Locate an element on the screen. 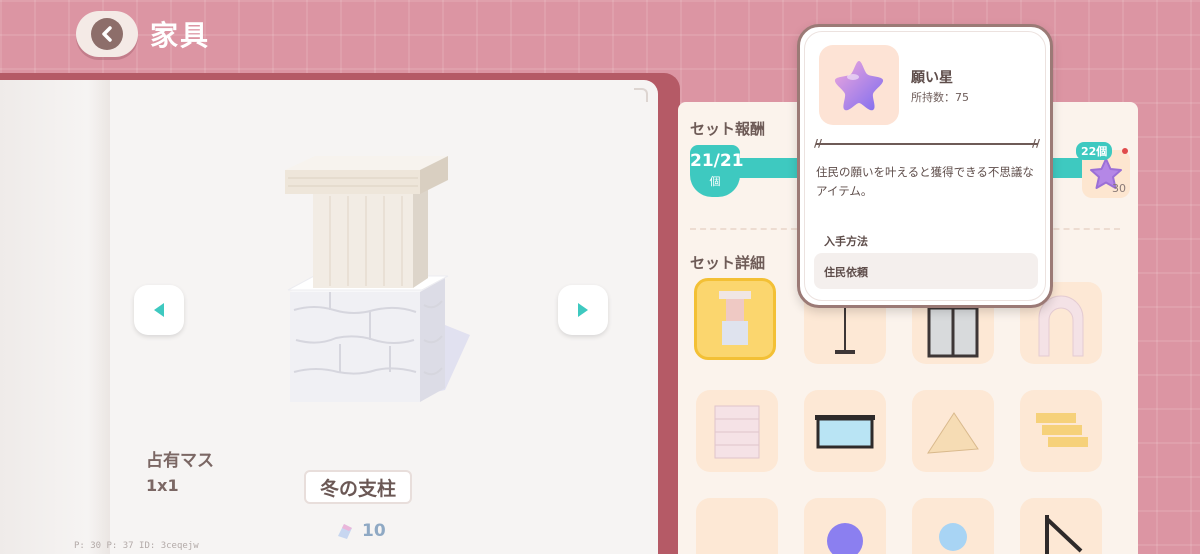  next-item-button is located at coordinates (583, 310).